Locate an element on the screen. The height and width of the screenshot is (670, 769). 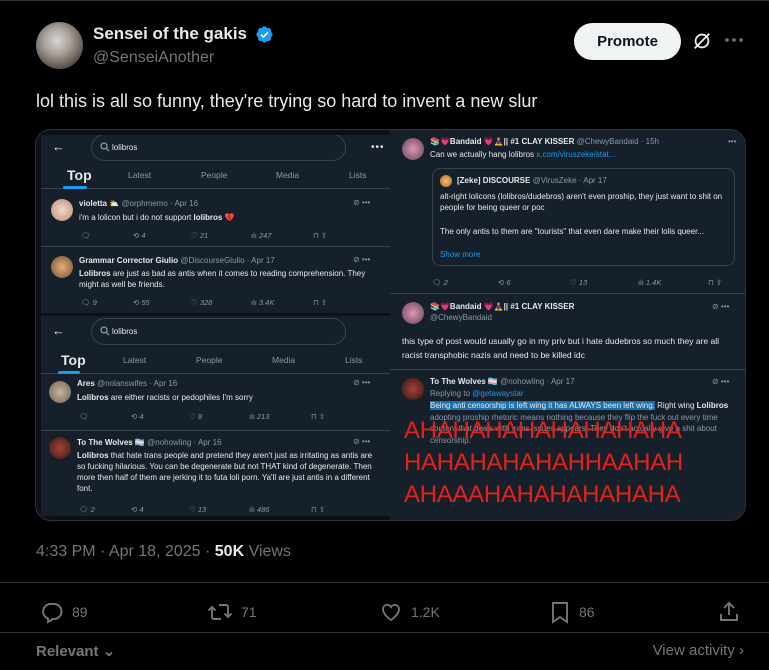
bookmark-button: 86 is located at coordinates (572, 612).